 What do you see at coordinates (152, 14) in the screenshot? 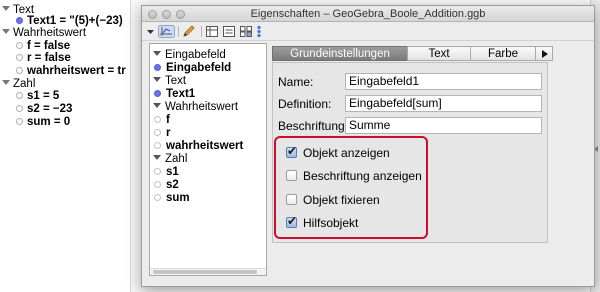
I see `close-window-button` at bounding box center [152, 14].